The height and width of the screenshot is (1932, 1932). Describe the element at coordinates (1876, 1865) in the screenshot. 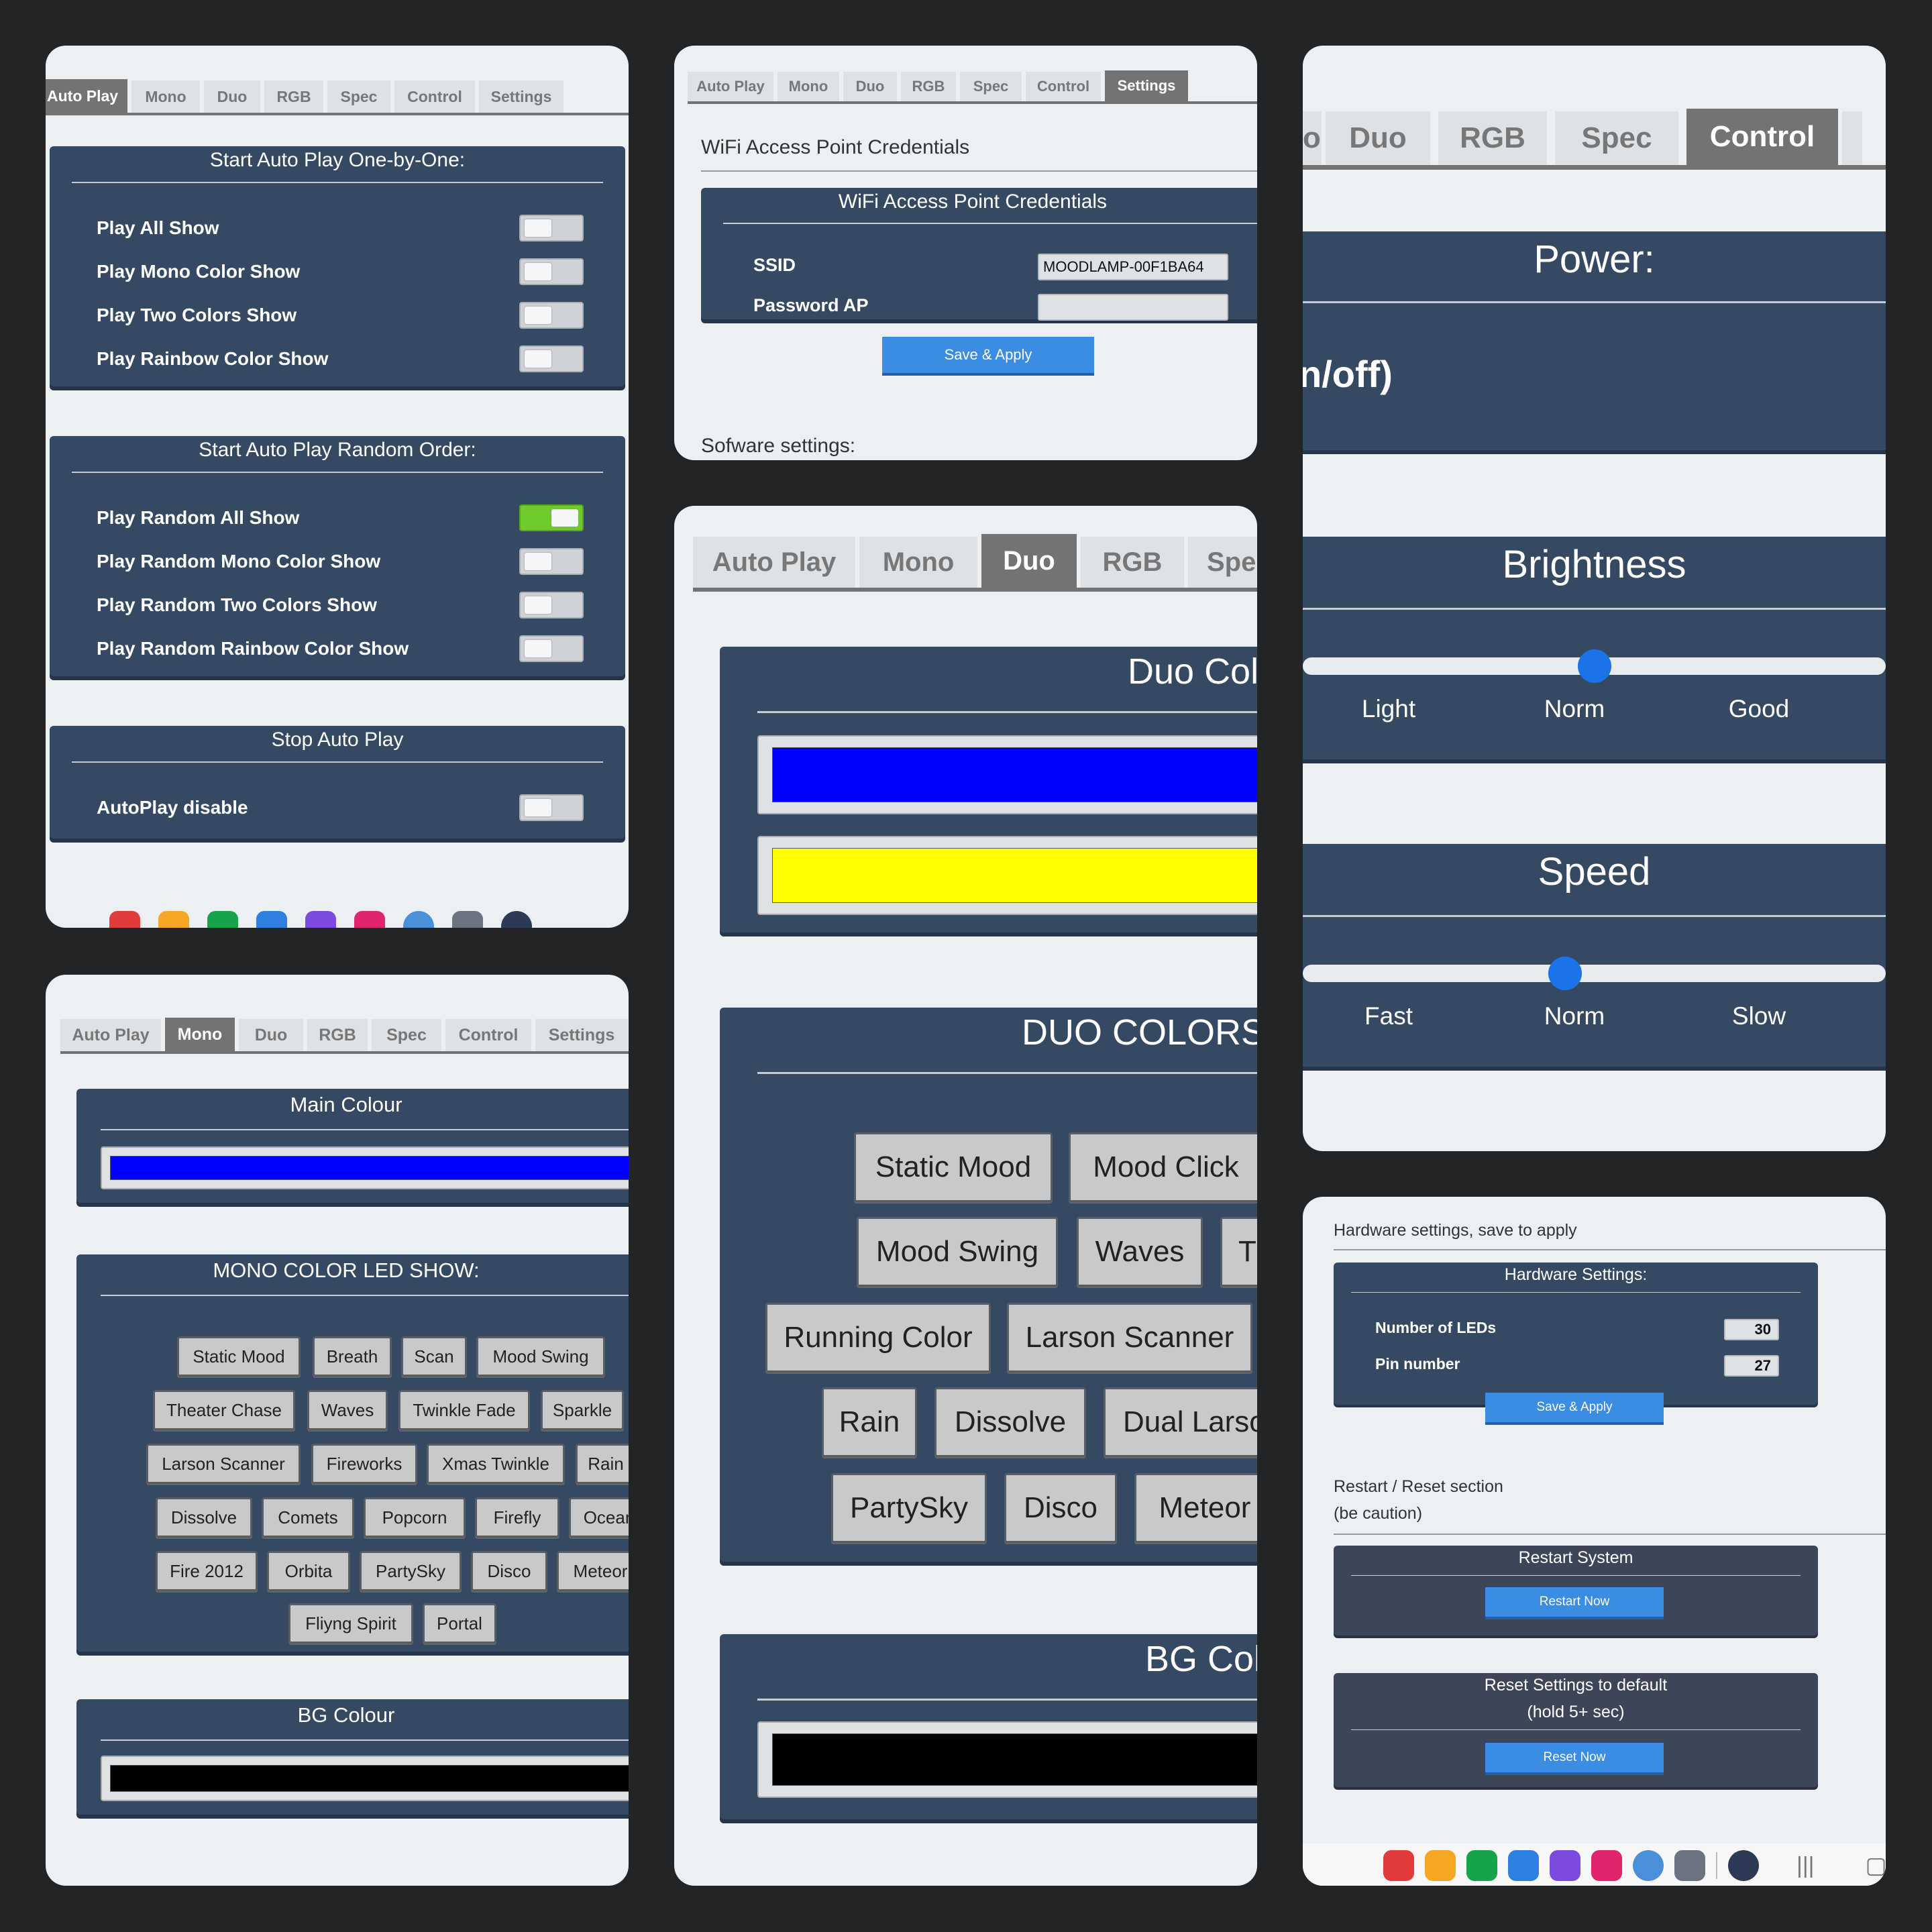

I see `home-icon: ▢` at that location.